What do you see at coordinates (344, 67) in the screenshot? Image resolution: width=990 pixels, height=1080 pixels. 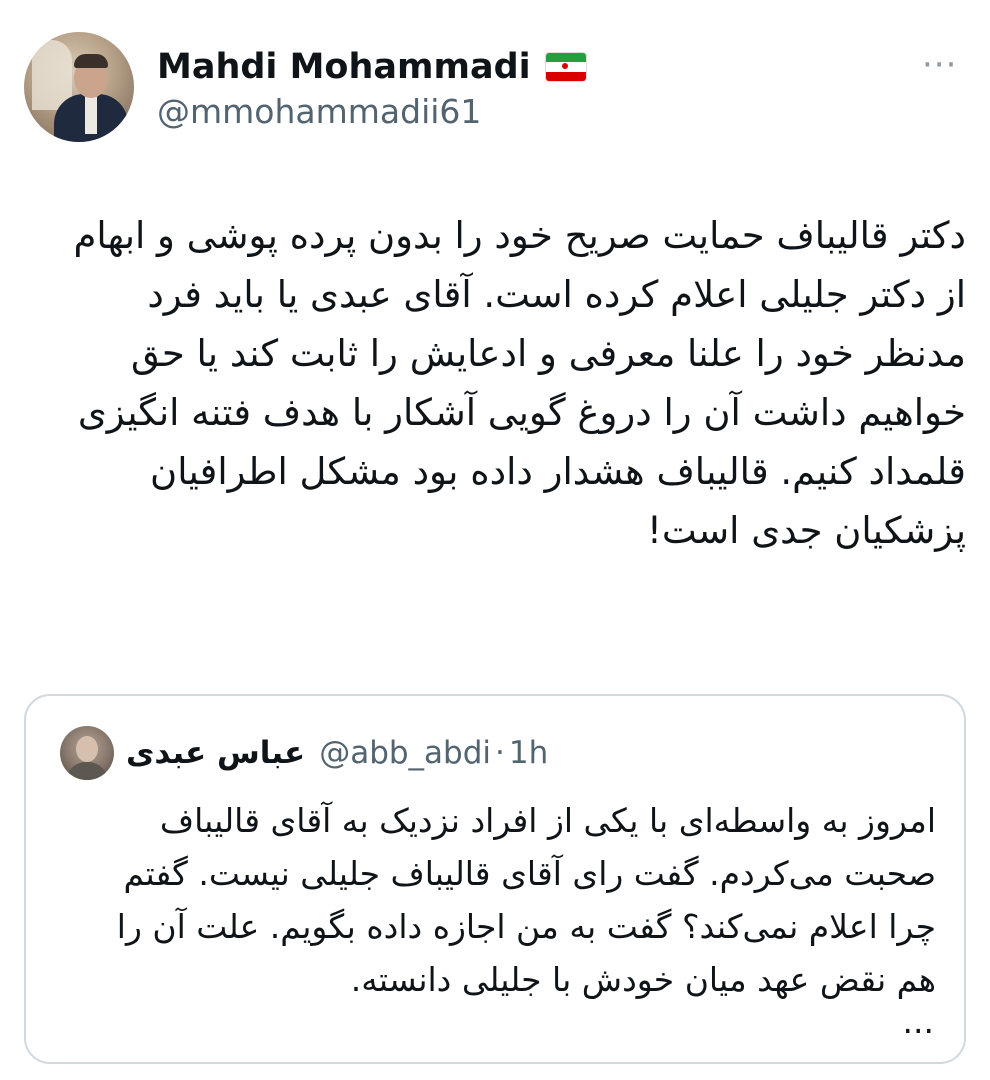 I see `author-name: Mahdi Mohammadi` at bounding box center [344, 67].